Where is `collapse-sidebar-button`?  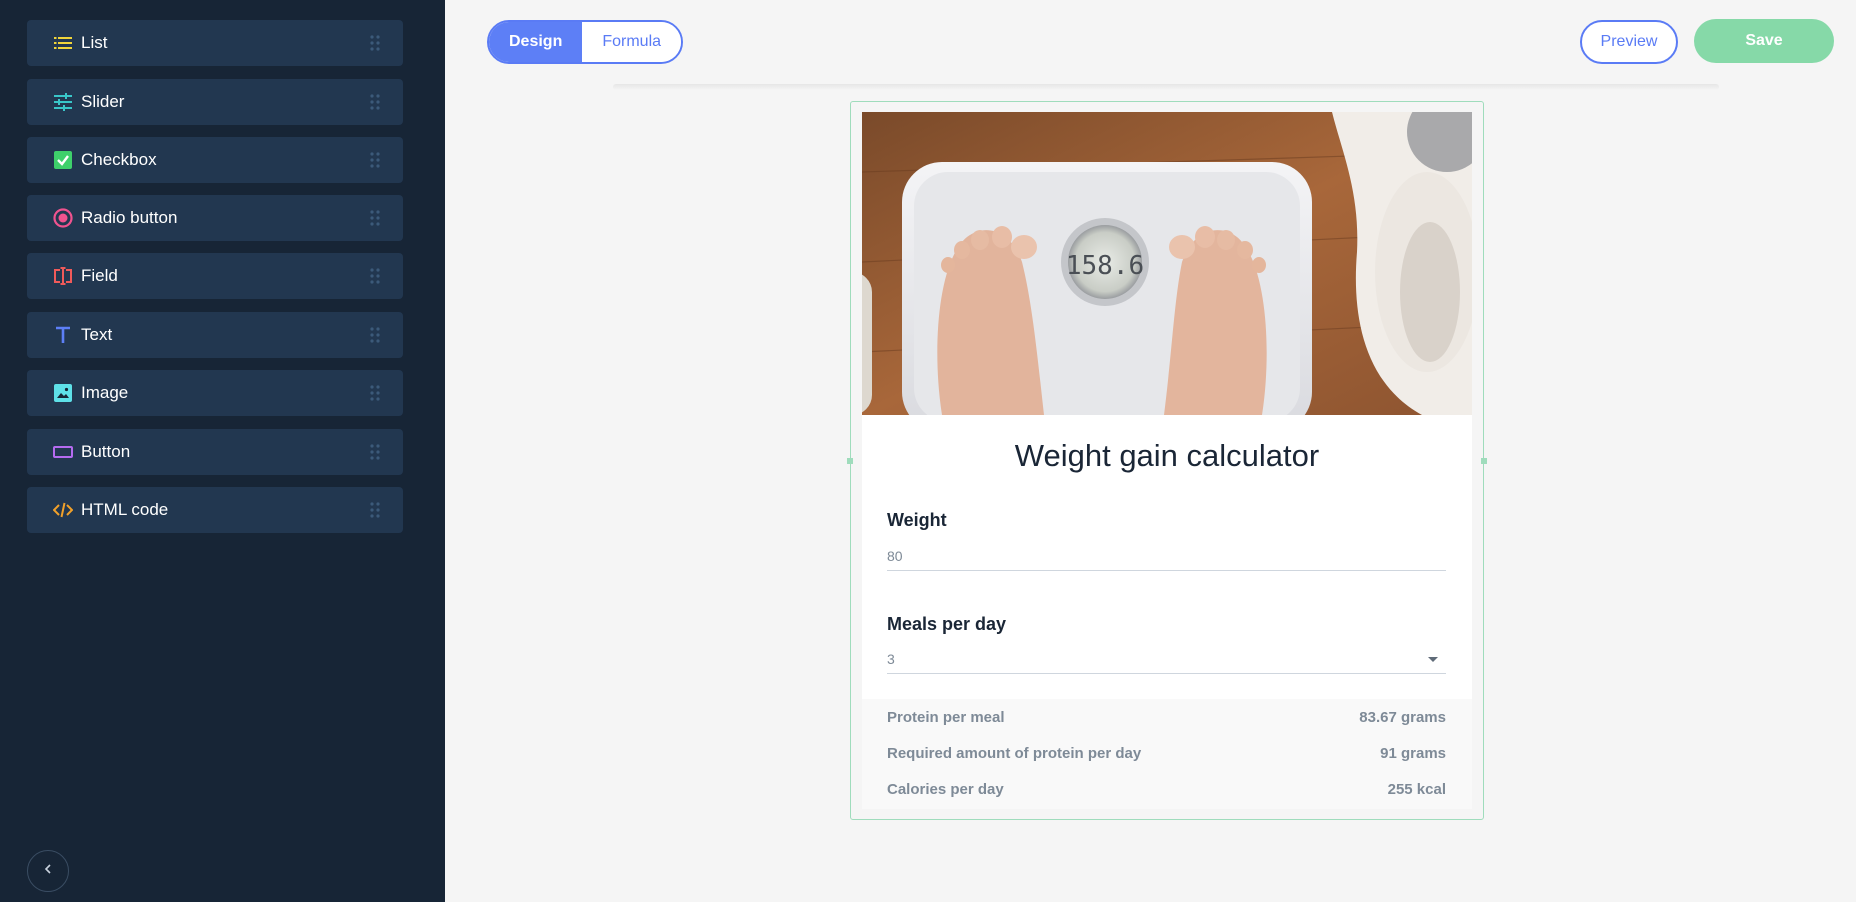
collapse-sidebar-button is located at coordinates (48, 871).